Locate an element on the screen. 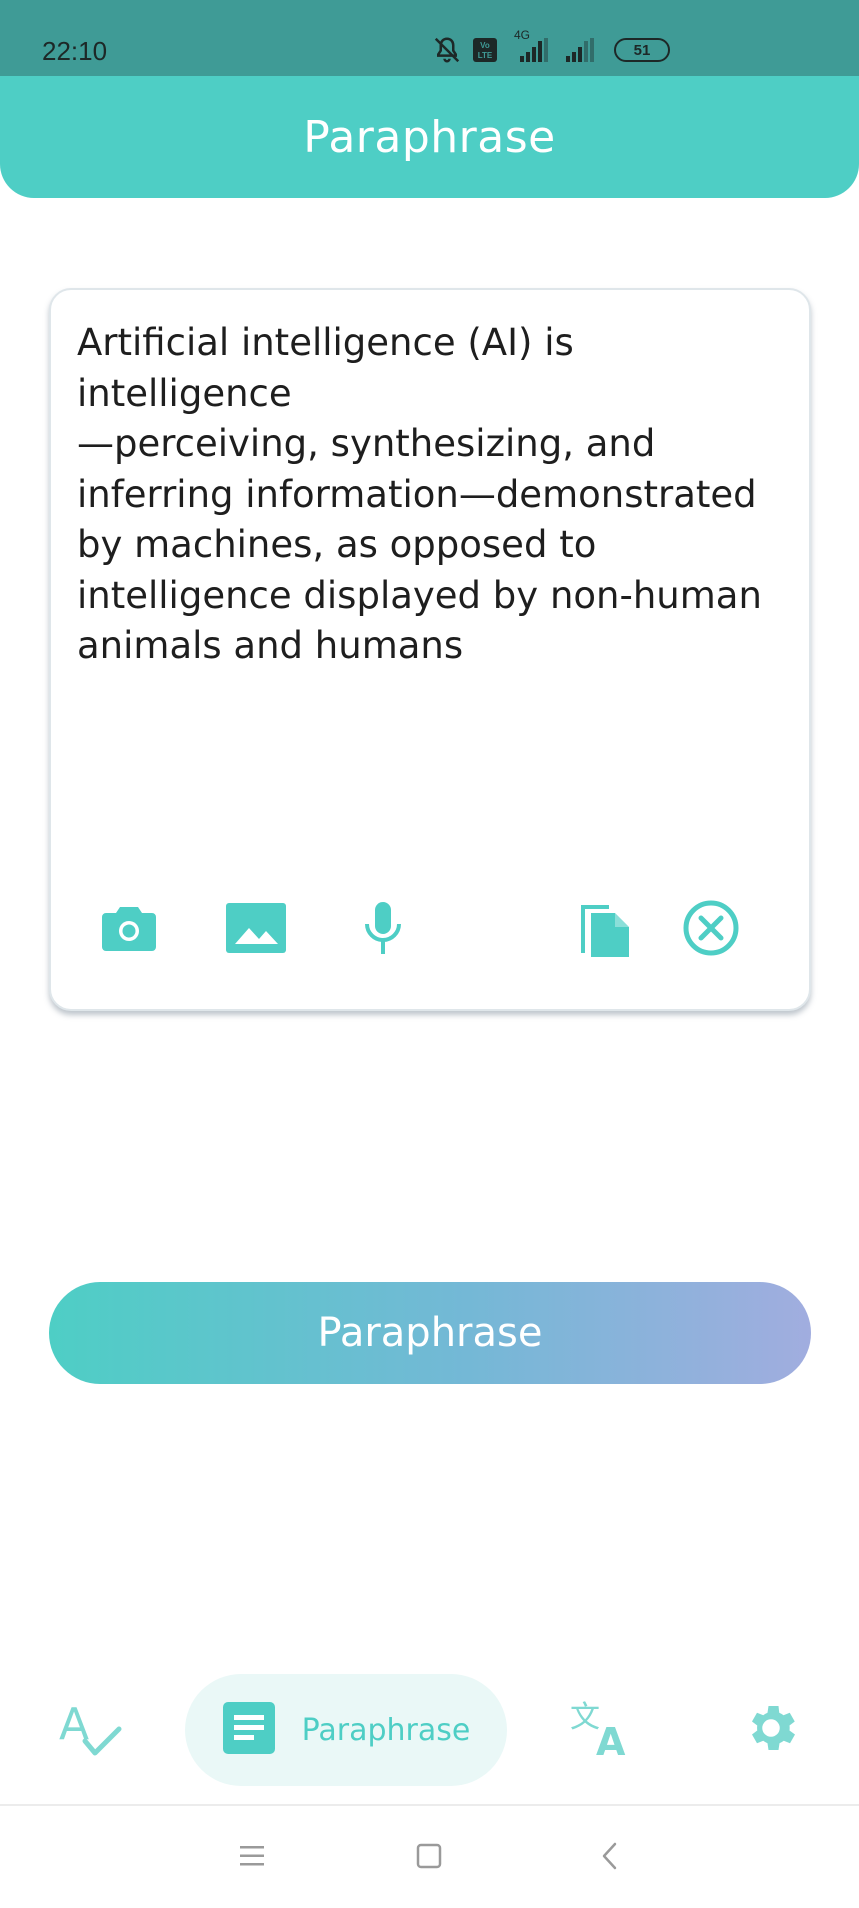 The width and height of the screenshot is (859, 1908). microphone-button is located at coordinates (383, 930).